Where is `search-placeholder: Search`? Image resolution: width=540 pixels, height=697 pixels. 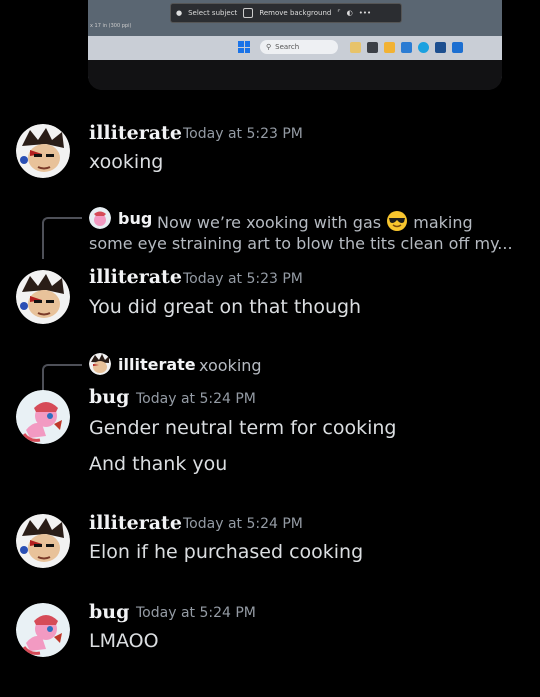
search-placeholder: Search is located at coordinates (287, 47).